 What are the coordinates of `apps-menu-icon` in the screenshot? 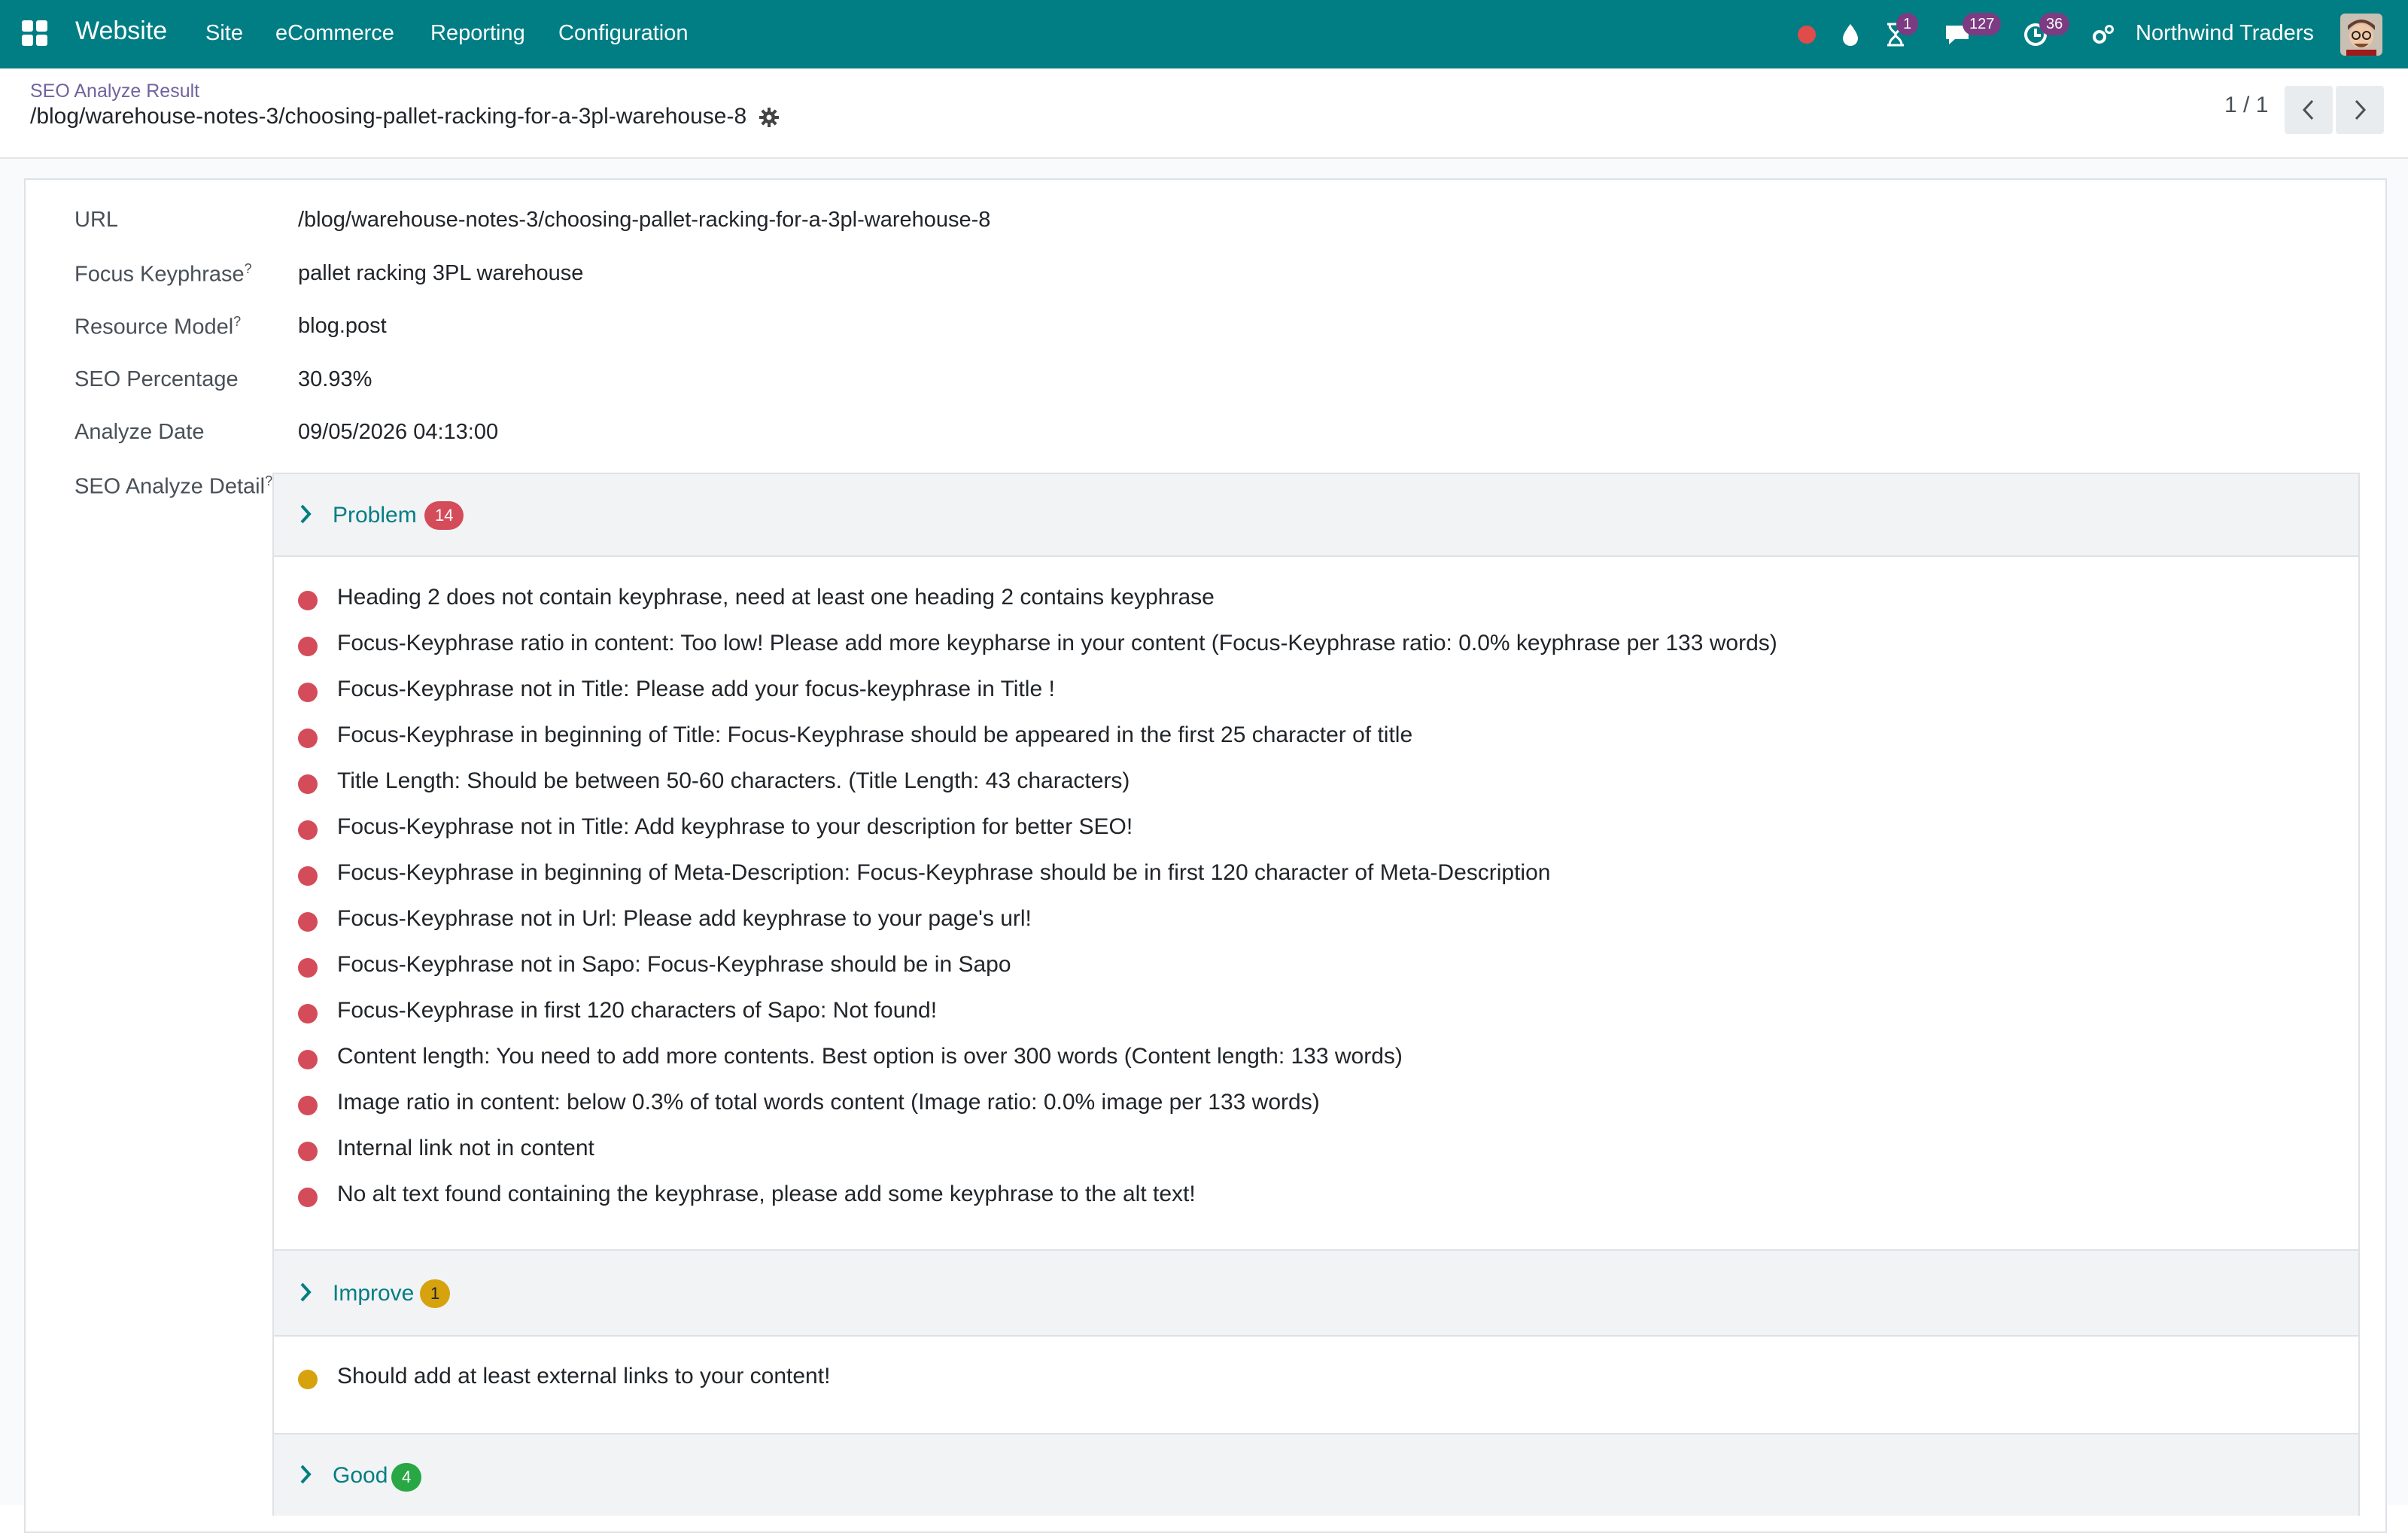 It's located at (34, 33).